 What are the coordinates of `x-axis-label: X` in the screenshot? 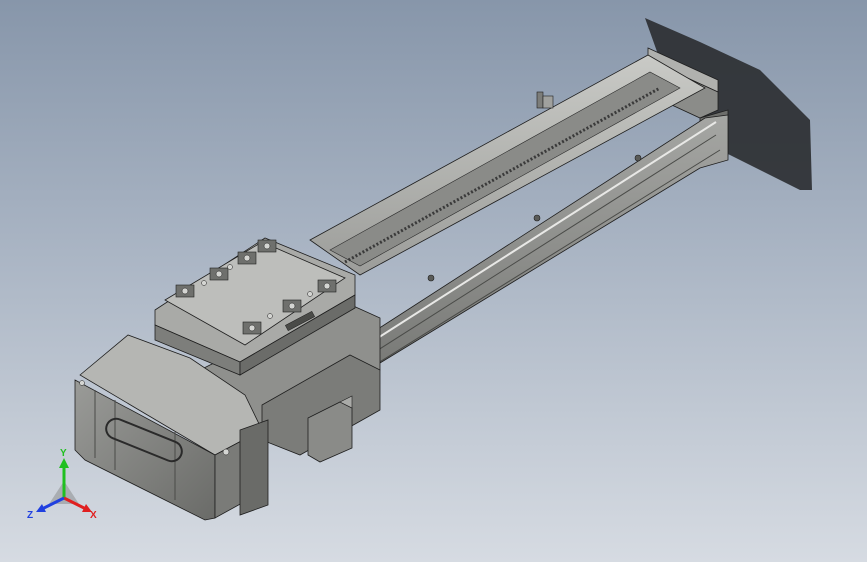 It's located at (93, 515).